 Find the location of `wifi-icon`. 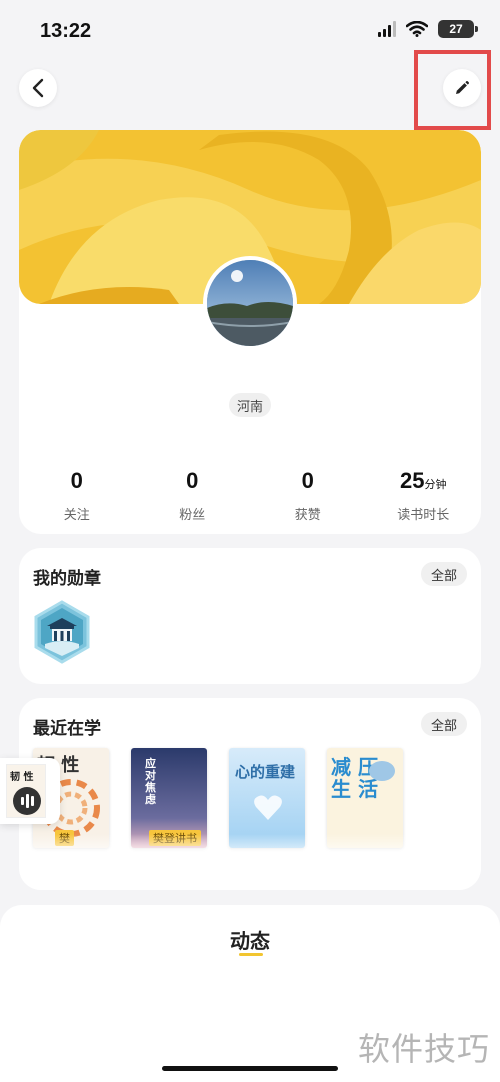

wifi-icon is located at coordinates (417, 29).